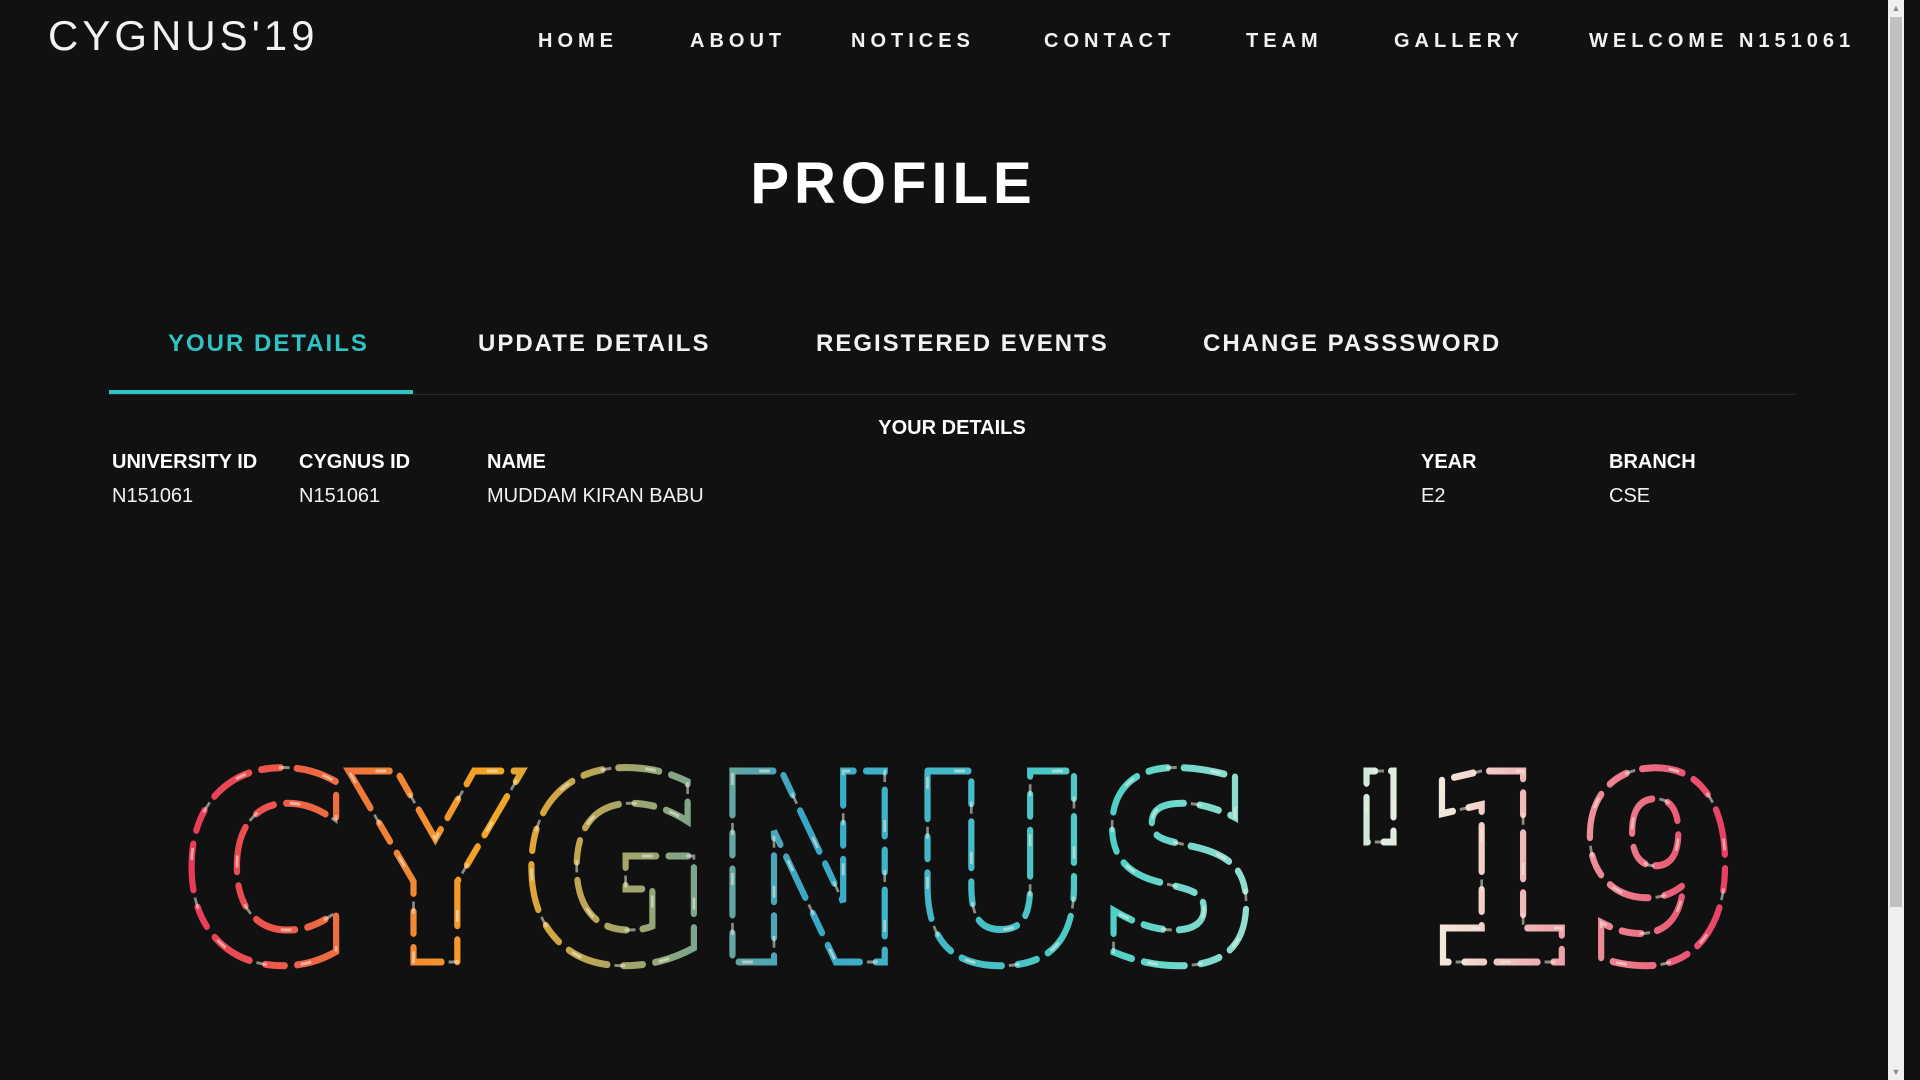  What do you see at coordinates (1652, 479) in the screenshot?
I see `detail-branch: BRANCH CSE` at bounding box center [1652, 479].